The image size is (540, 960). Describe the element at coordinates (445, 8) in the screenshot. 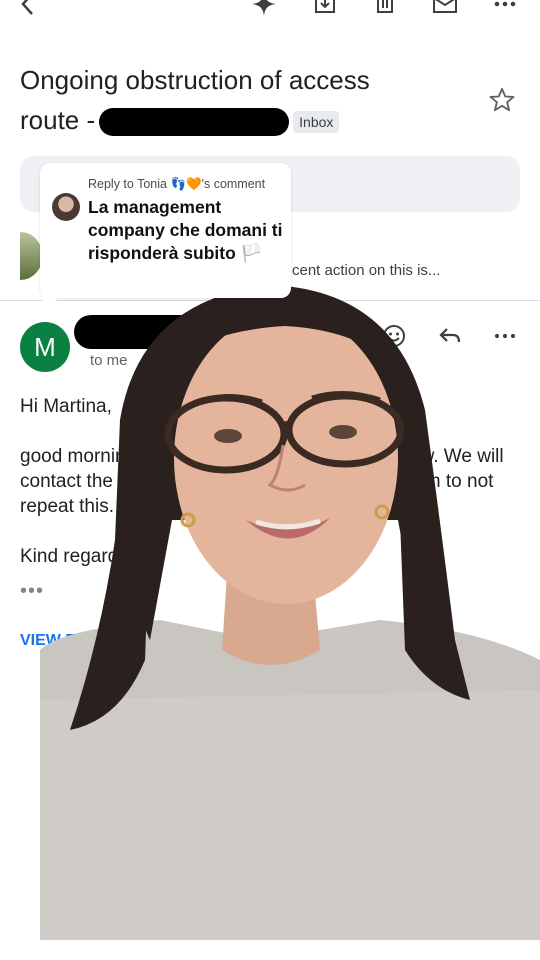

I see `mail-icon` at that location.